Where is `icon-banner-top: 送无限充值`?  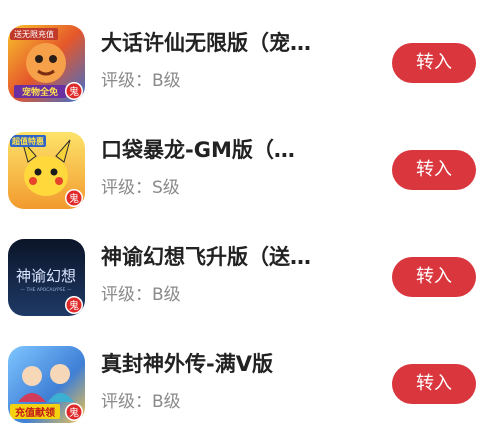 icon-banner-top: 送无限充值 is located at coordinates (34, 34).